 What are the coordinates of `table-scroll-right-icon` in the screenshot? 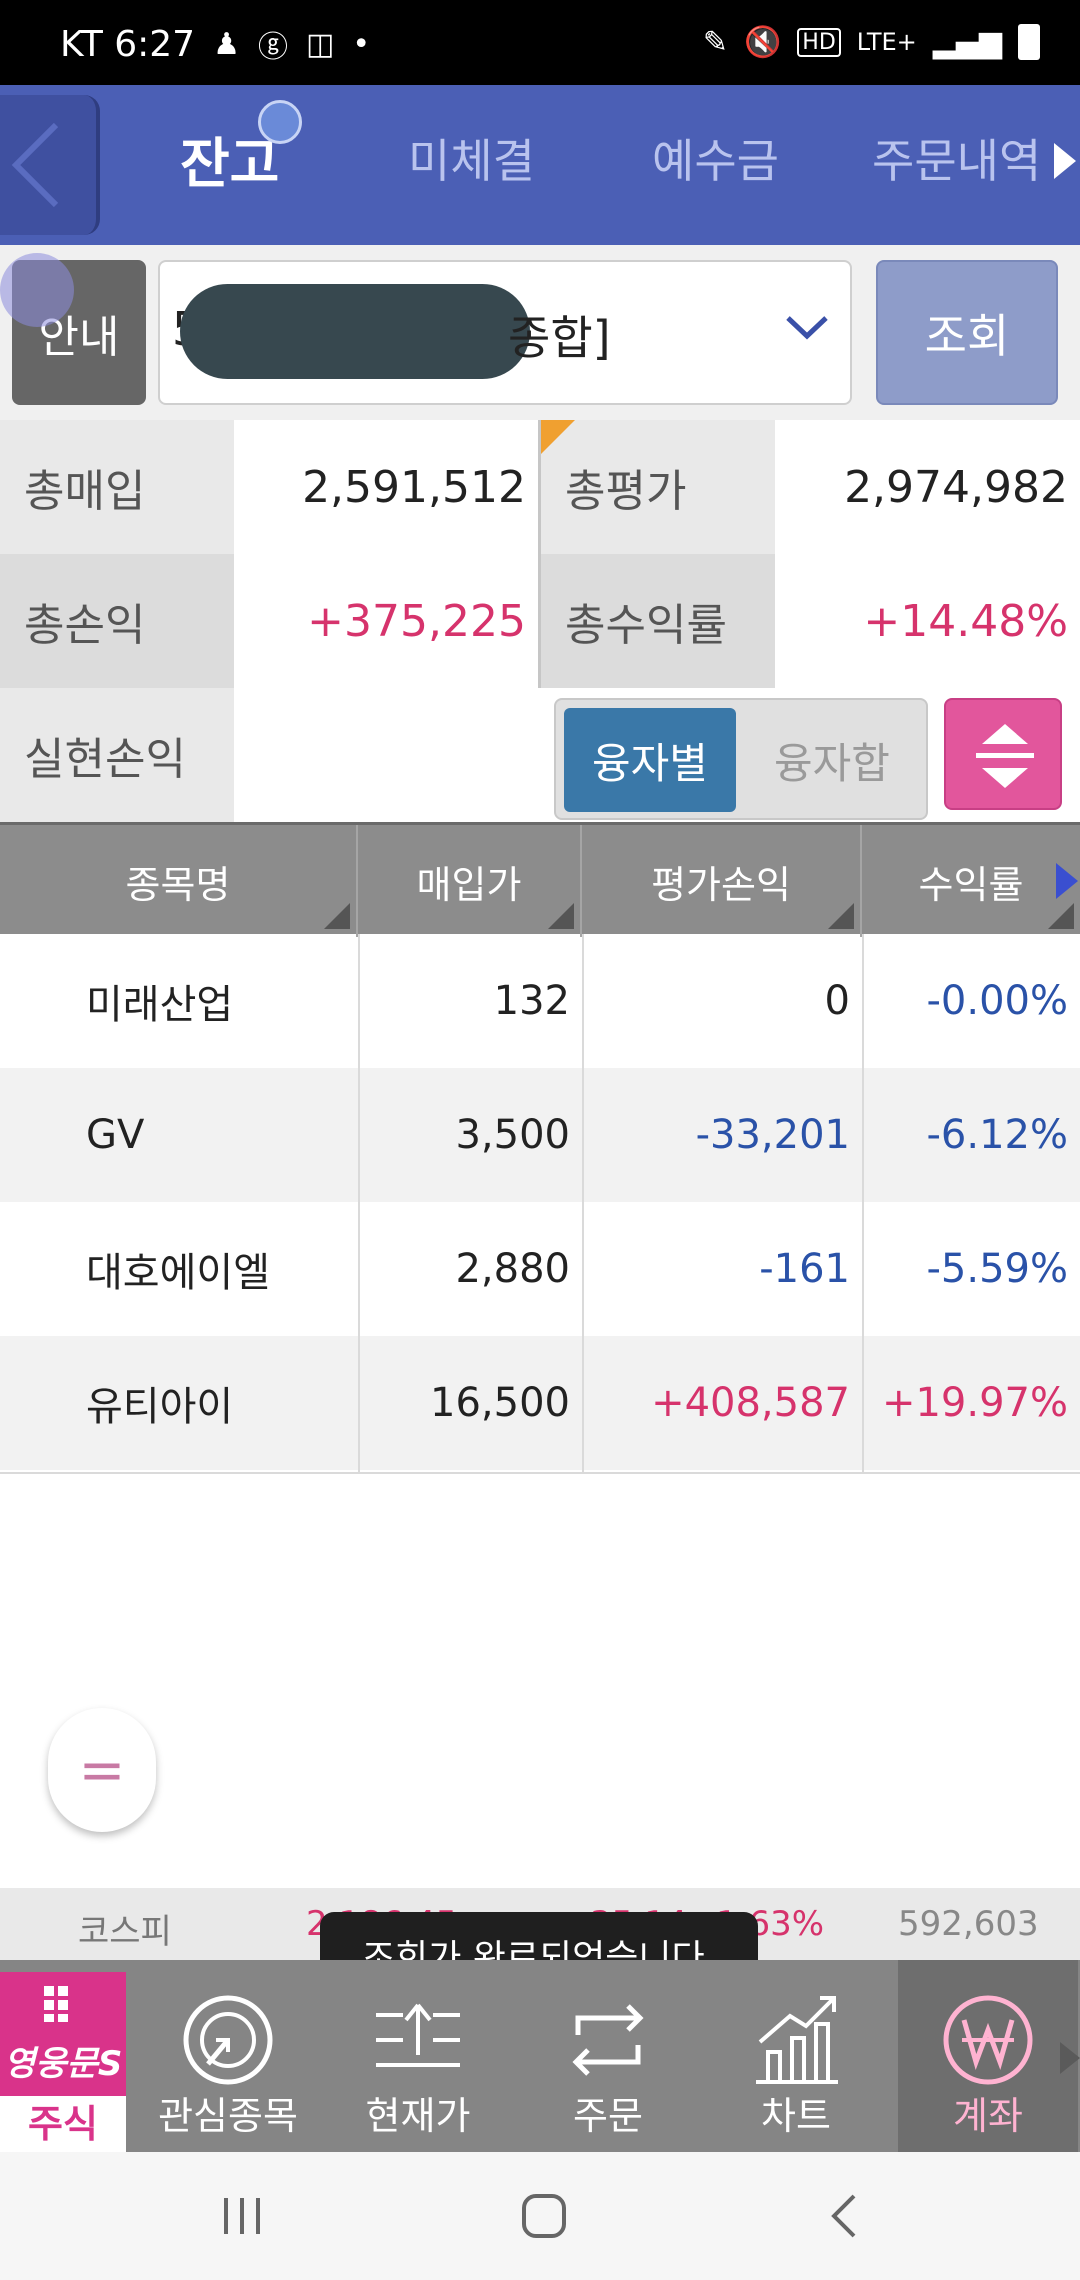 It's located at (1067, 881).